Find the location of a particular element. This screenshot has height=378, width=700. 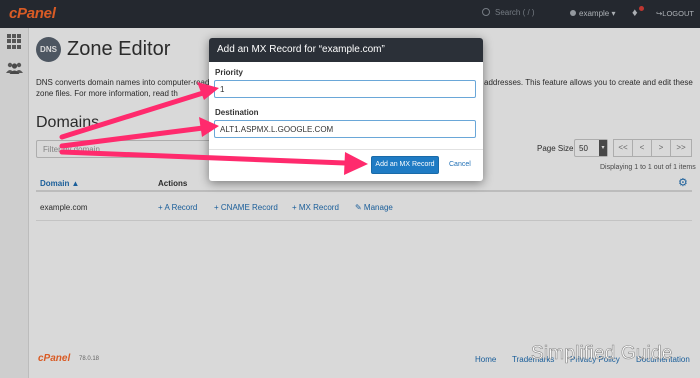

arrow-to-submit-icon is located at coordinates (213, 162).